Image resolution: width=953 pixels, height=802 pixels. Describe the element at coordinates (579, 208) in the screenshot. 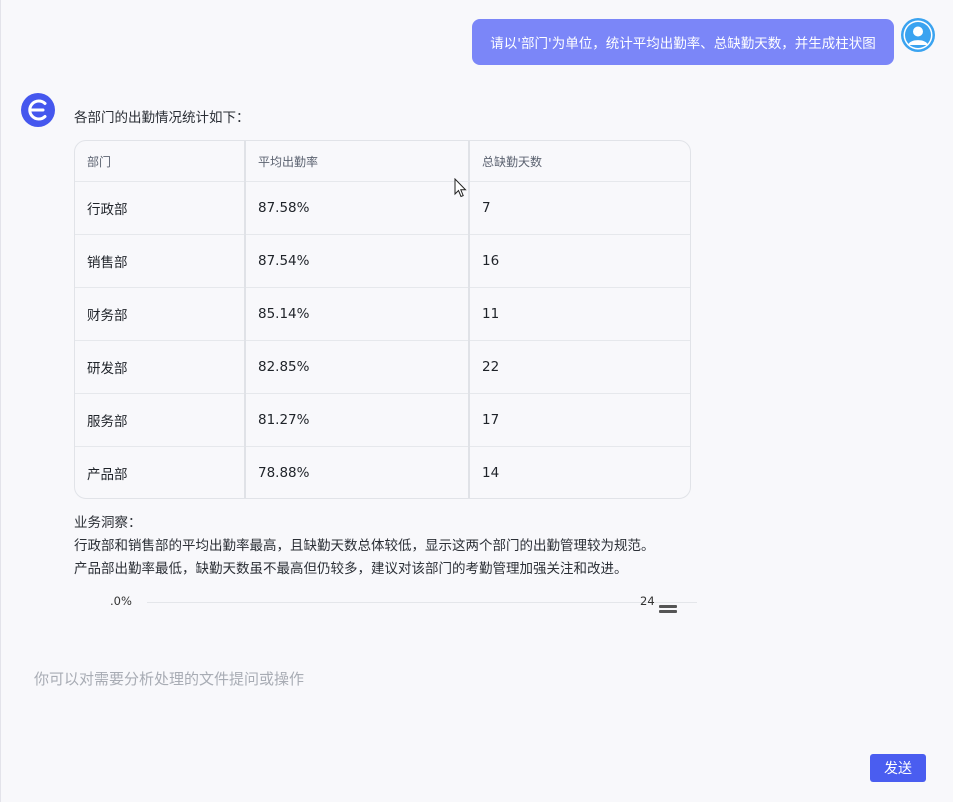

I see `cell-total-absence: 7` at that location.